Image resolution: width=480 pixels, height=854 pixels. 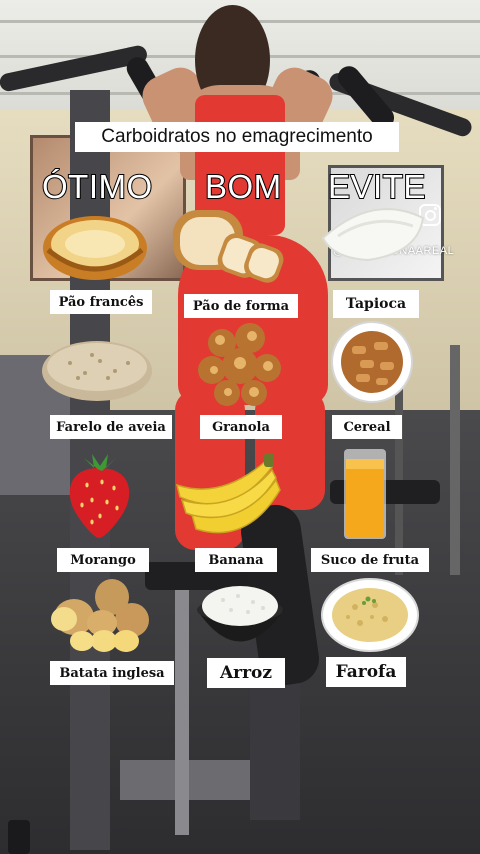 What do you see at coordinates (373, 235) in the screenshot?
I see `tapioca-image` at bounding box center [373, 235].